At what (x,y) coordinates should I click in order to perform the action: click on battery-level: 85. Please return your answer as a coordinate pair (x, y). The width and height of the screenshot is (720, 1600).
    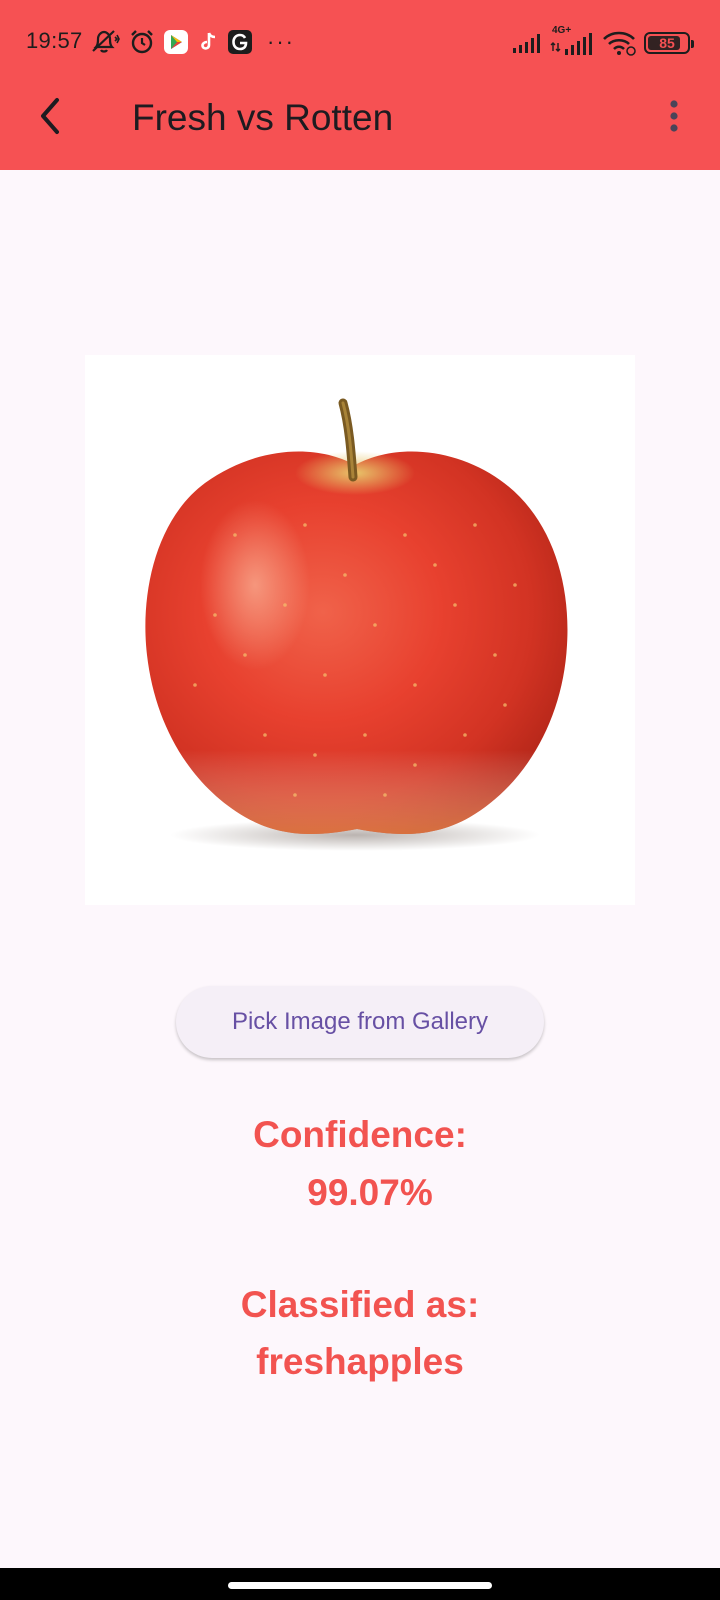
    Looking at the image, I should click on (667, 43).